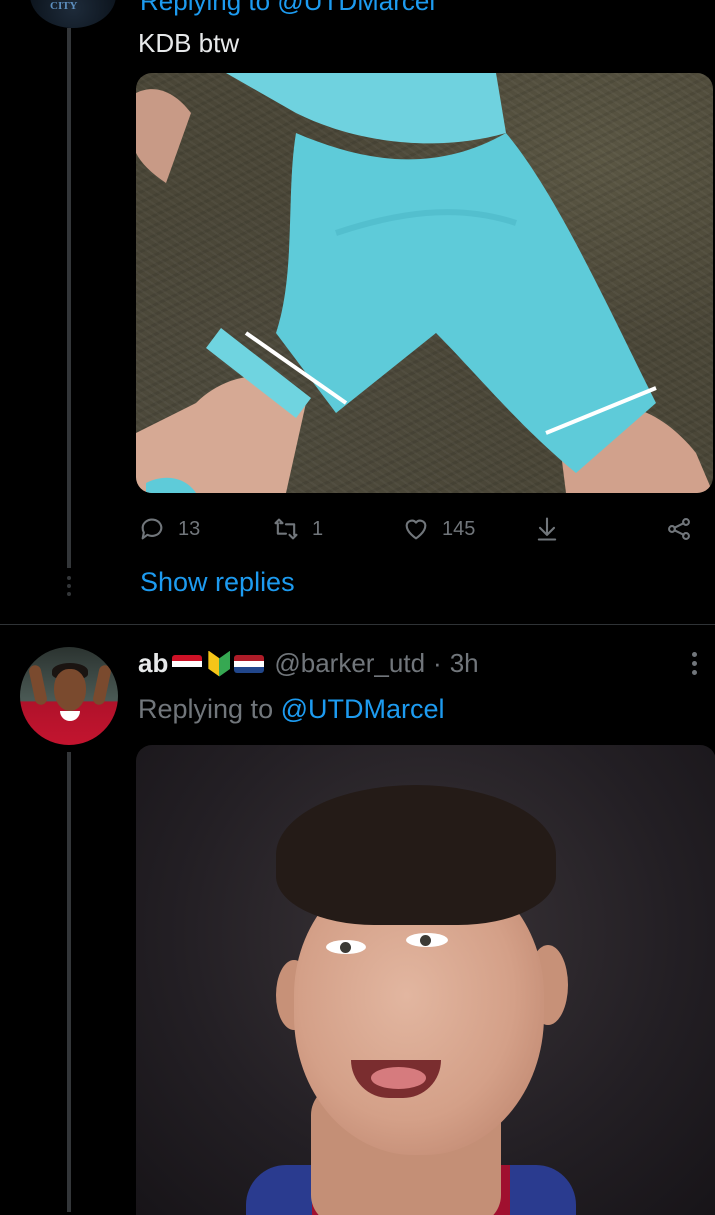  Describe the element at coordinates (69, 586) in the screenshot. I see `thread-dots` at that location.